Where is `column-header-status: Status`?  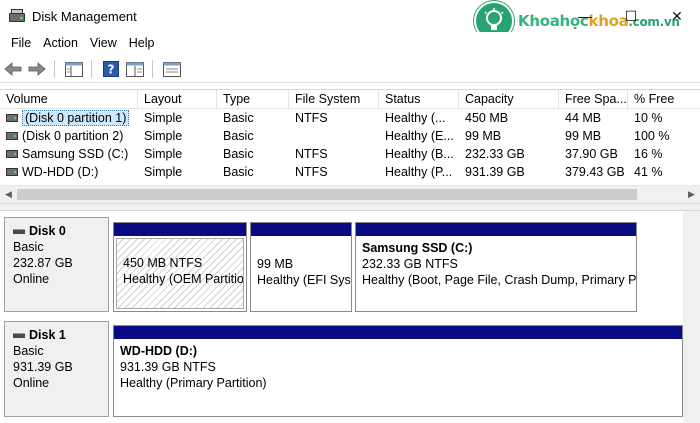 column-header-status: Status is located at coordinates (419, 99).